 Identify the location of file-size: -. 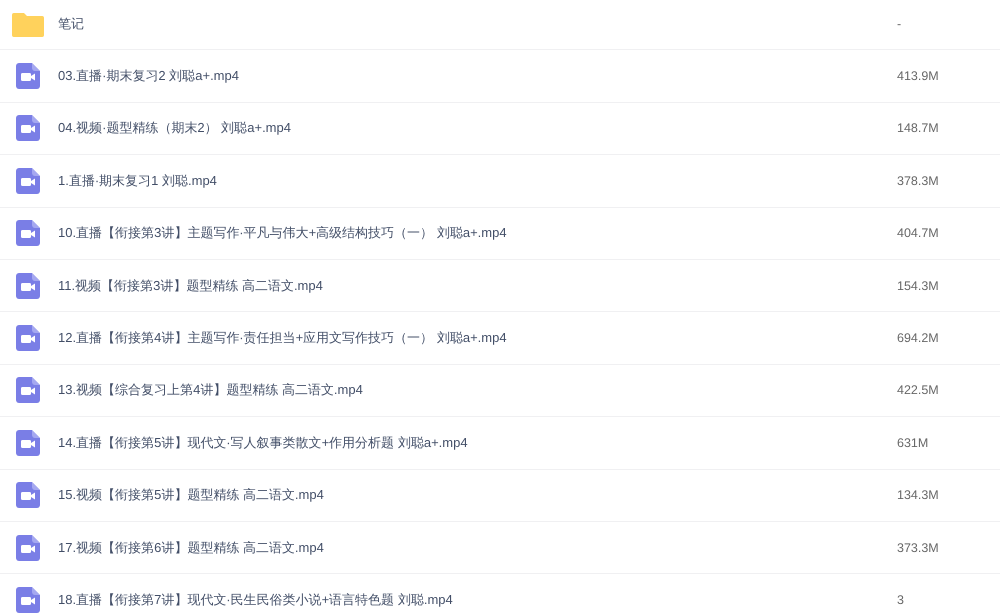
(899, 23).